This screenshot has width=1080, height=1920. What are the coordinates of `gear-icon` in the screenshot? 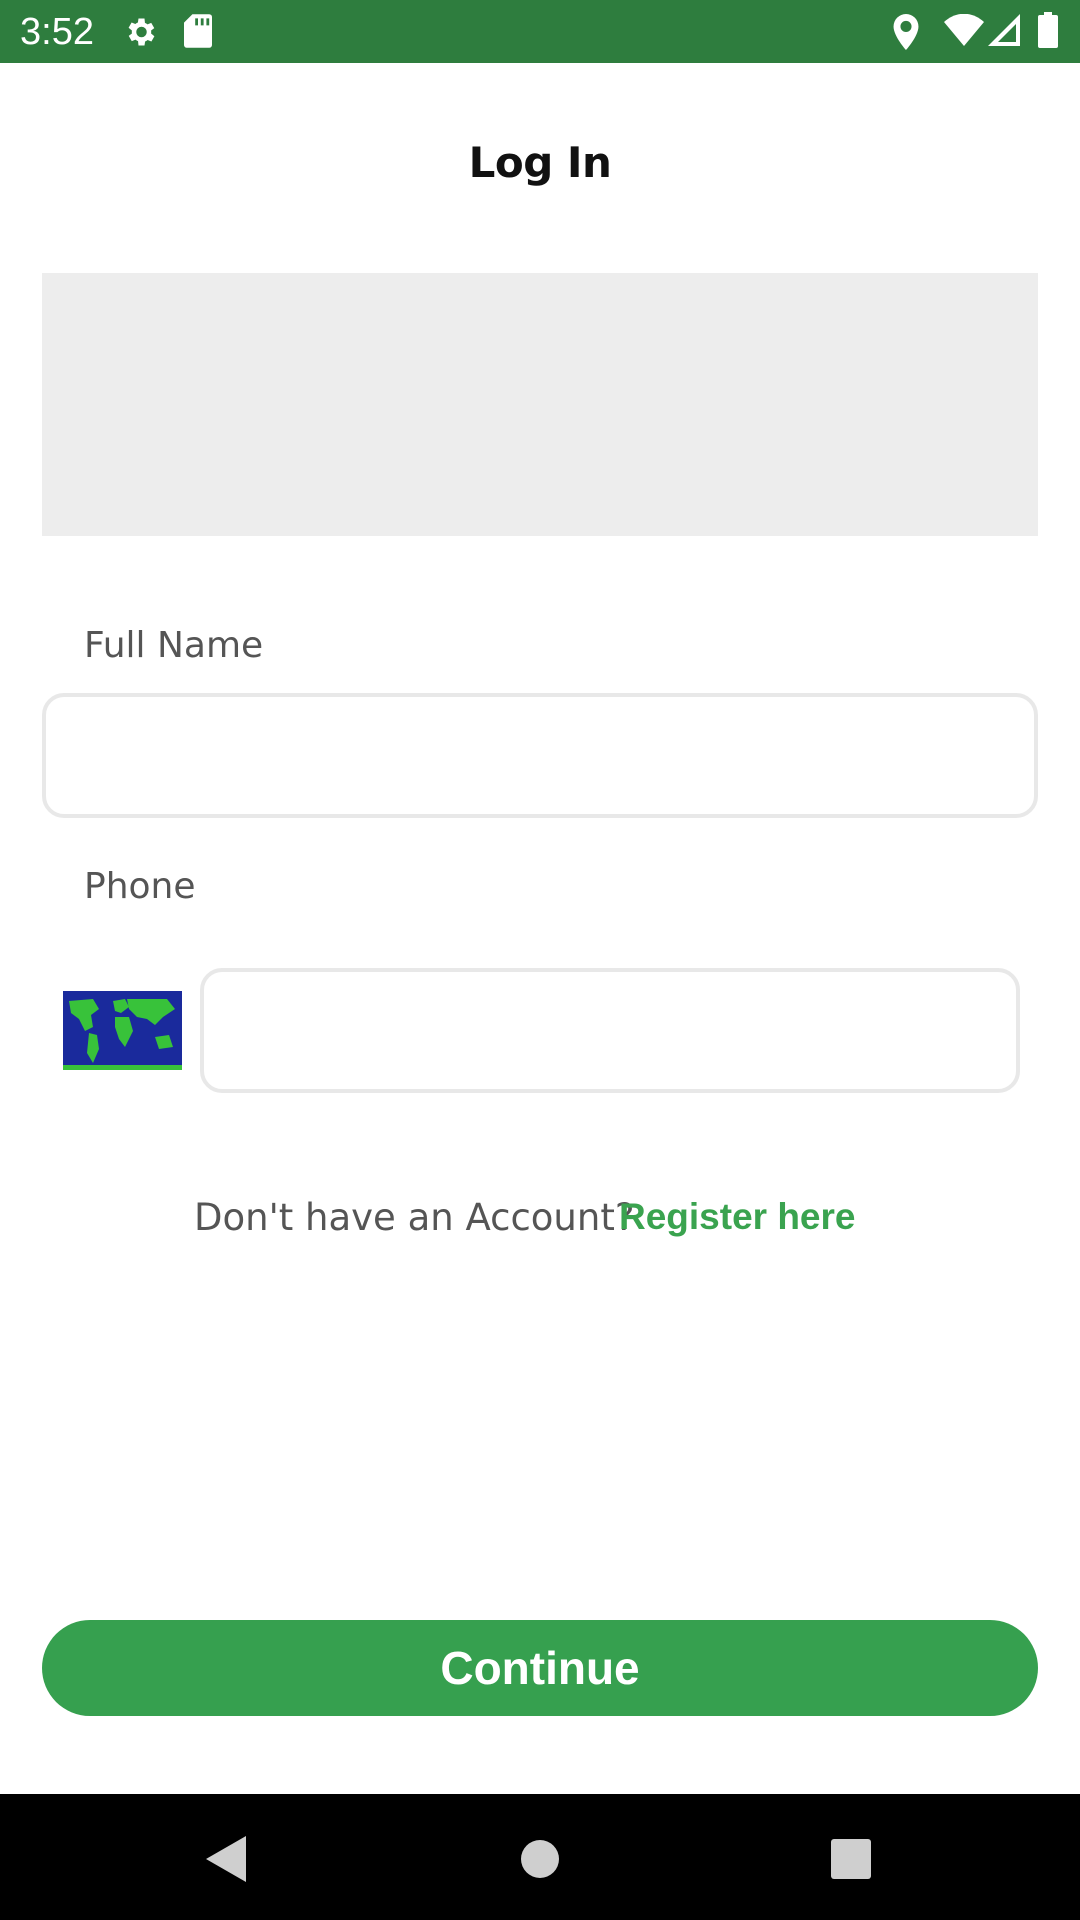 It's located at (140, 34).